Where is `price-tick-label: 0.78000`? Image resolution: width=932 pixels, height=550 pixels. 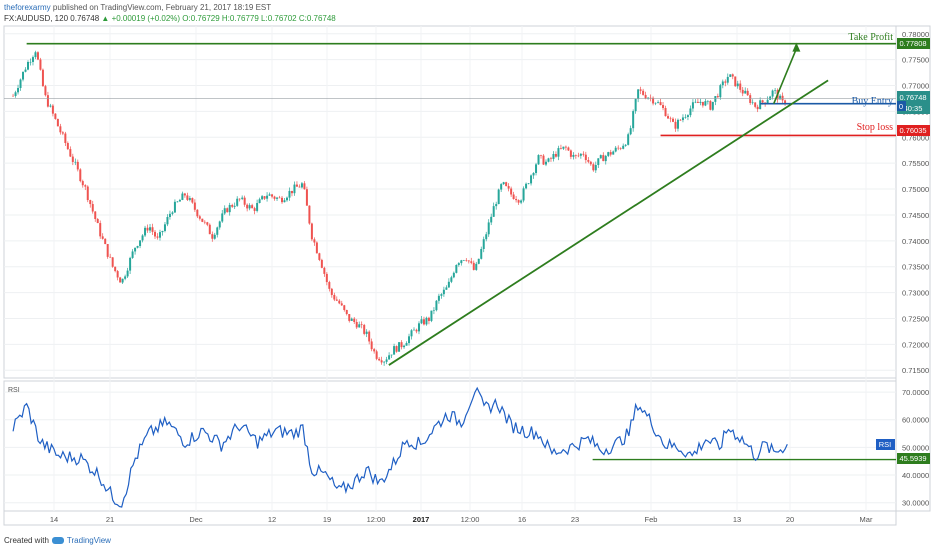 price-tick-label: 0.78000 is located at coordinates (915, 34).